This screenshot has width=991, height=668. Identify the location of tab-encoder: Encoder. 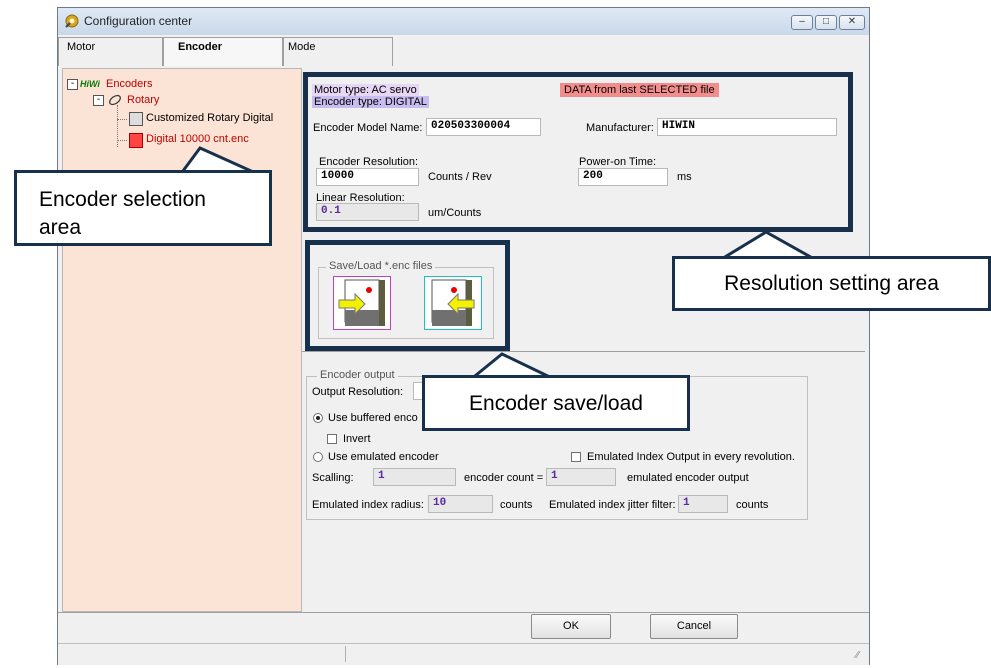
(223, 51).